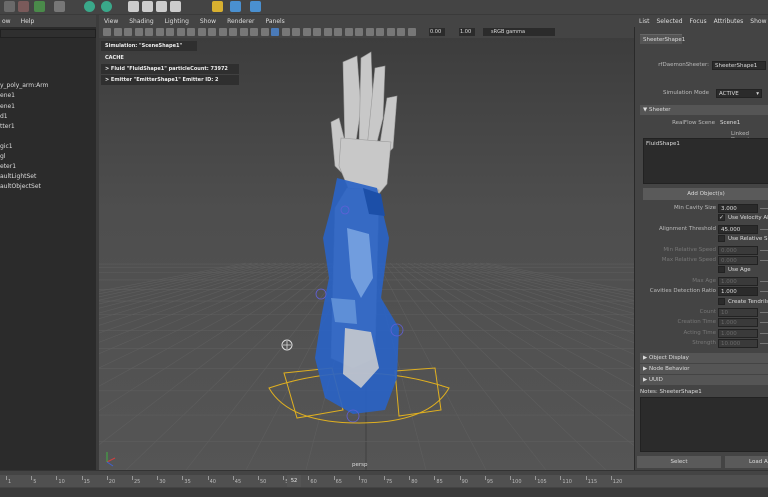 The height and width of the screenshot is (497, 768). Describe the element at coordinates (48, 33) in the screenshot. I see `outliner-search-input` at that location.